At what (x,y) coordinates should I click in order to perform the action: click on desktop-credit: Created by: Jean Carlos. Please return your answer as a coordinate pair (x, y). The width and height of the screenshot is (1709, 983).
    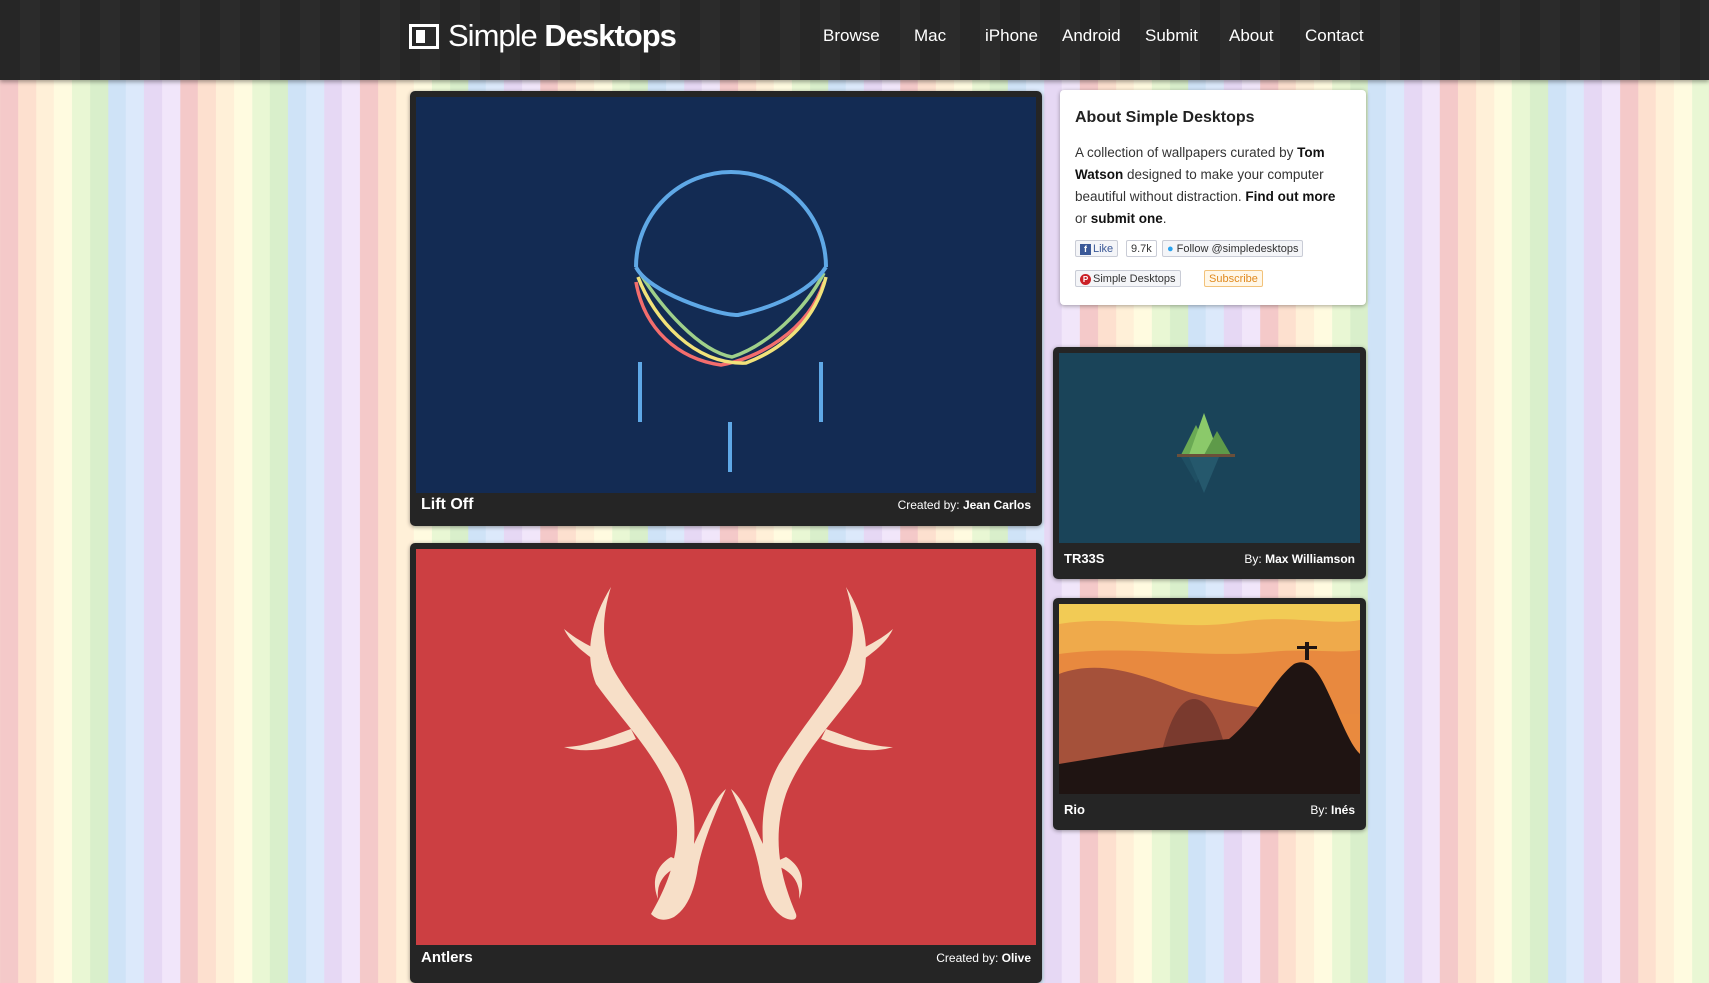
    Looking at the image, I should click on (964, 505).